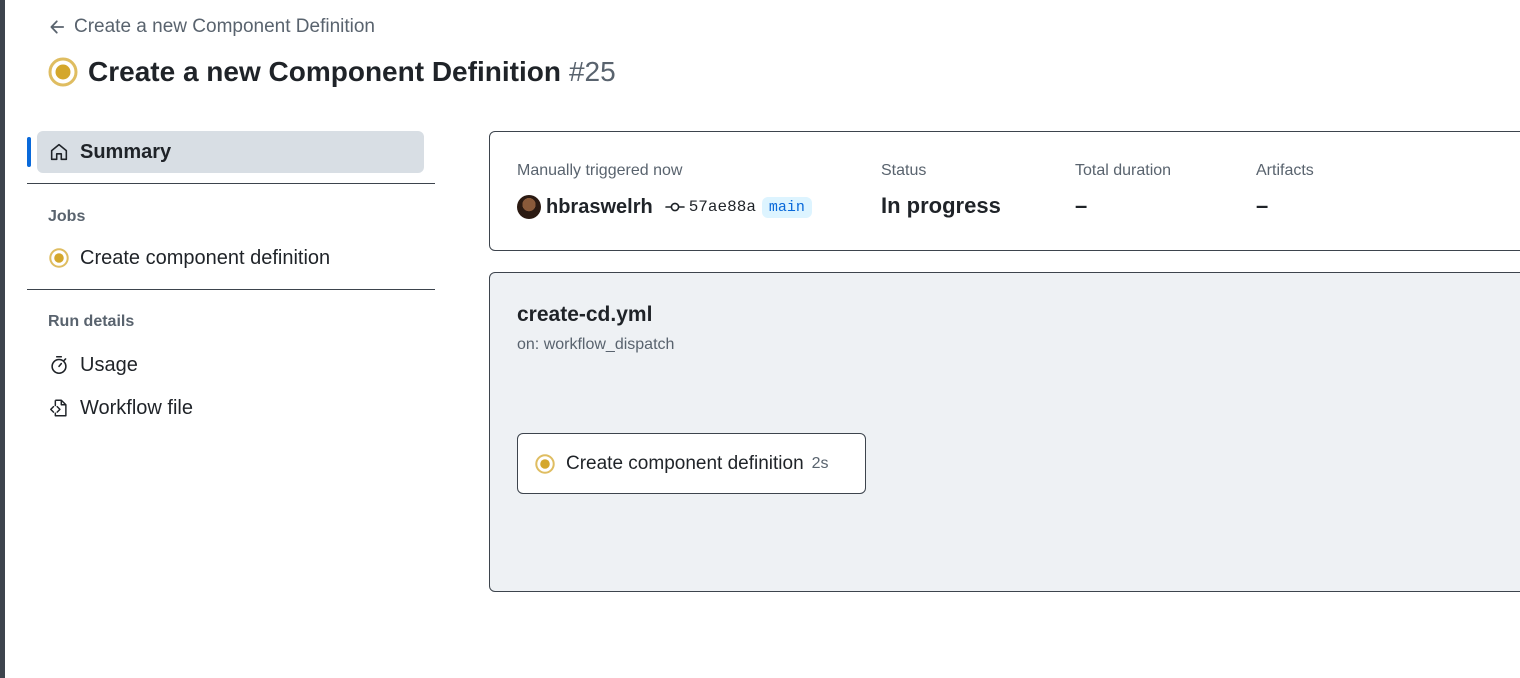 This screenshot has height=678, width=1520. I want to click on git-commit-icon, so click(674, 207).